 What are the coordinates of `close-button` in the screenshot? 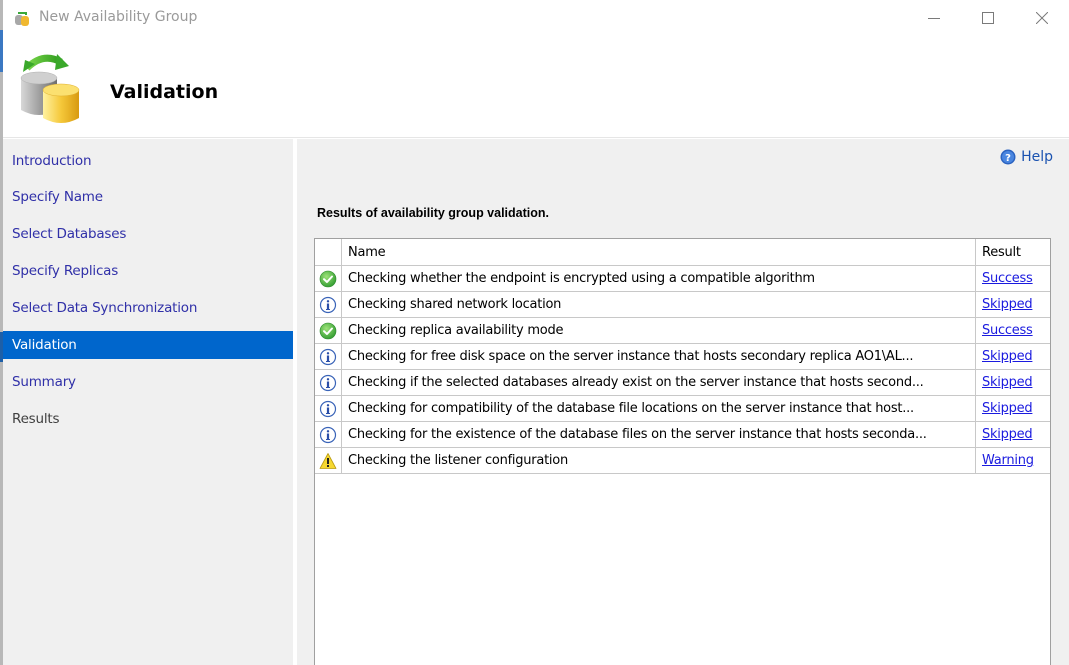 It's located at (1042, 18).